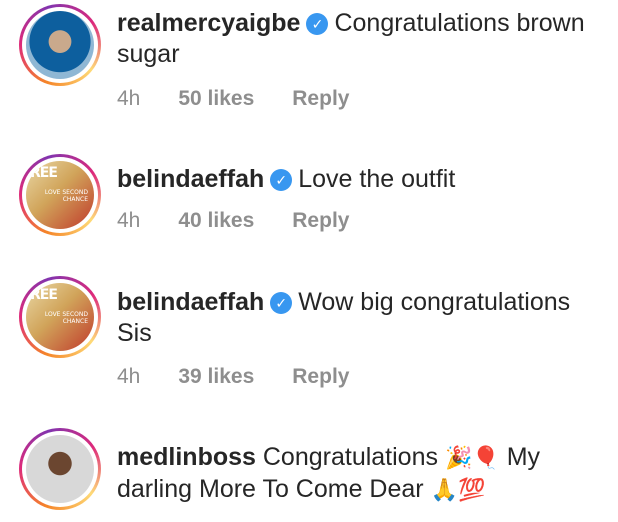 The image size is (618, 522). I want to click on comment-body: belindaeffah ✓ Love the outfit, so click(357, 179).